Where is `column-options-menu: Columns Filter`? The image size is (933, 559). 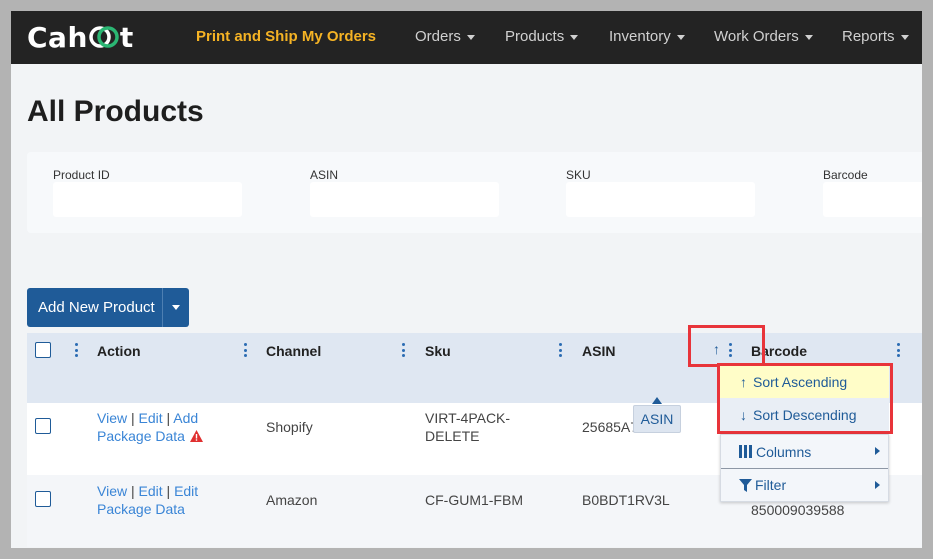
column-options-menu: Columns Filter is located at coordinates (804, 468).